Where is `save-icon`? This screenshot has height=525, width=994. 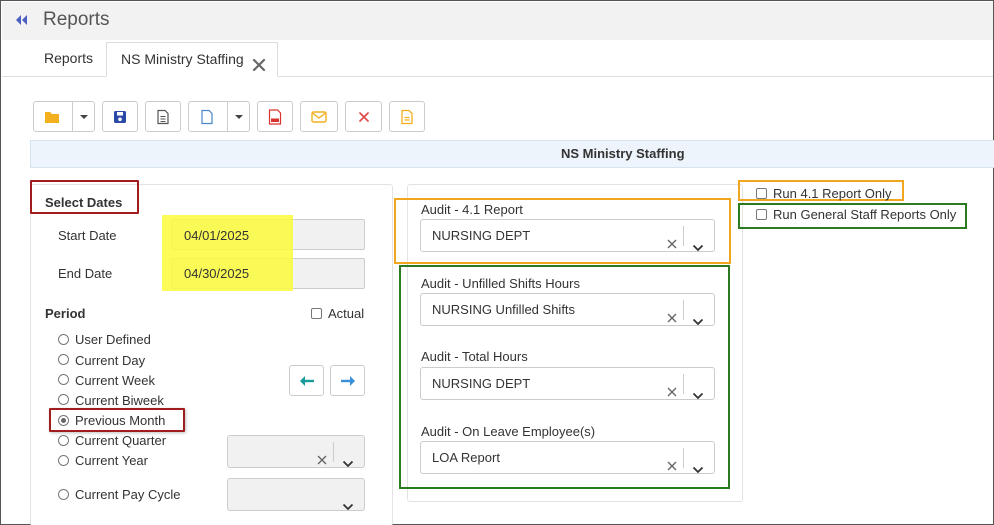
save-icon is located at coordinates (120, 116).